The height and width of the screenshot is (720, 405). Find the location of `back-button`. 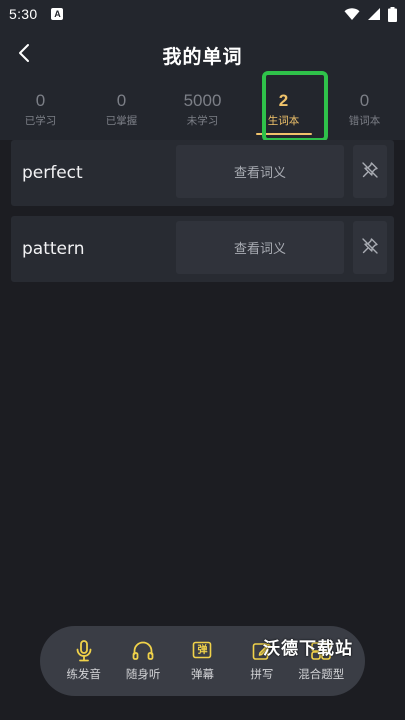

back-button is located at coordinates (24, 55).